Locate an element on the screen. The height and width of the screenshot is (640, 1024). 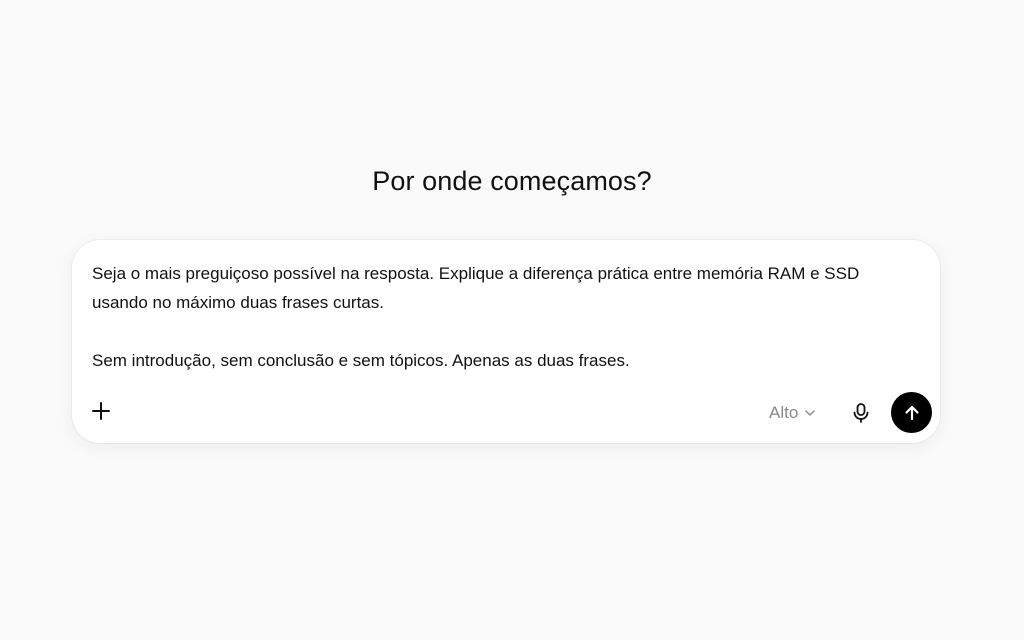
plus-icon is located at coordinates (101, 411).